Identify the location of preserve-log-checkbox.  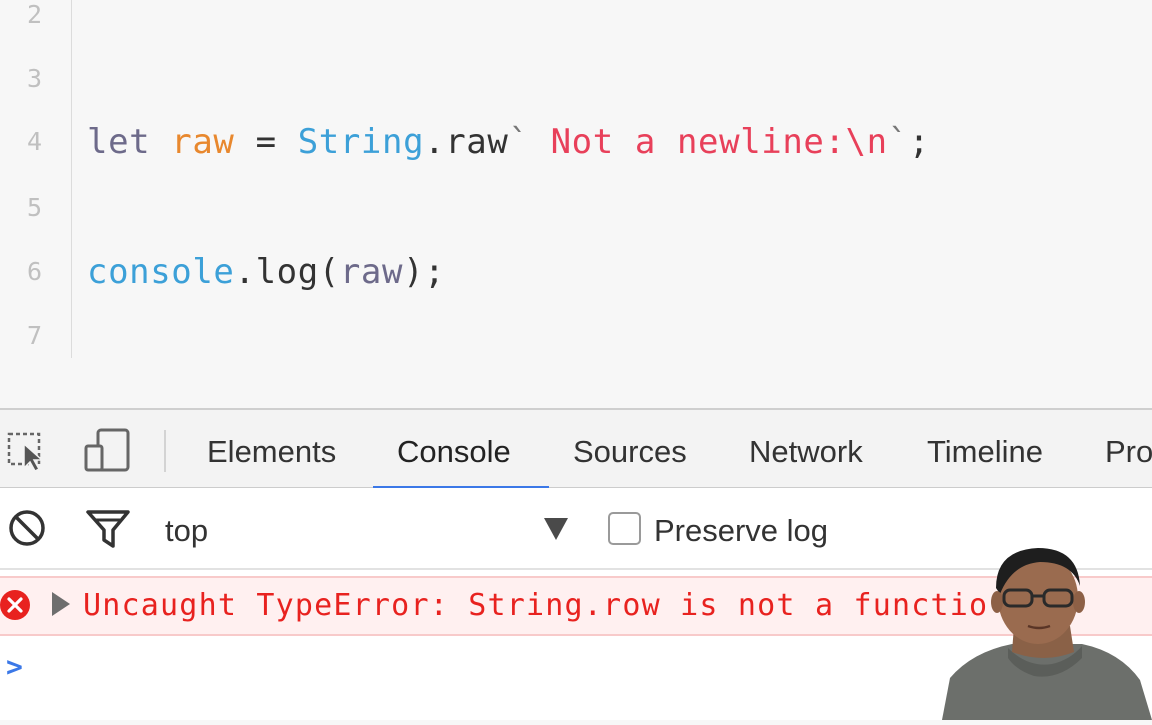
(624, 528).